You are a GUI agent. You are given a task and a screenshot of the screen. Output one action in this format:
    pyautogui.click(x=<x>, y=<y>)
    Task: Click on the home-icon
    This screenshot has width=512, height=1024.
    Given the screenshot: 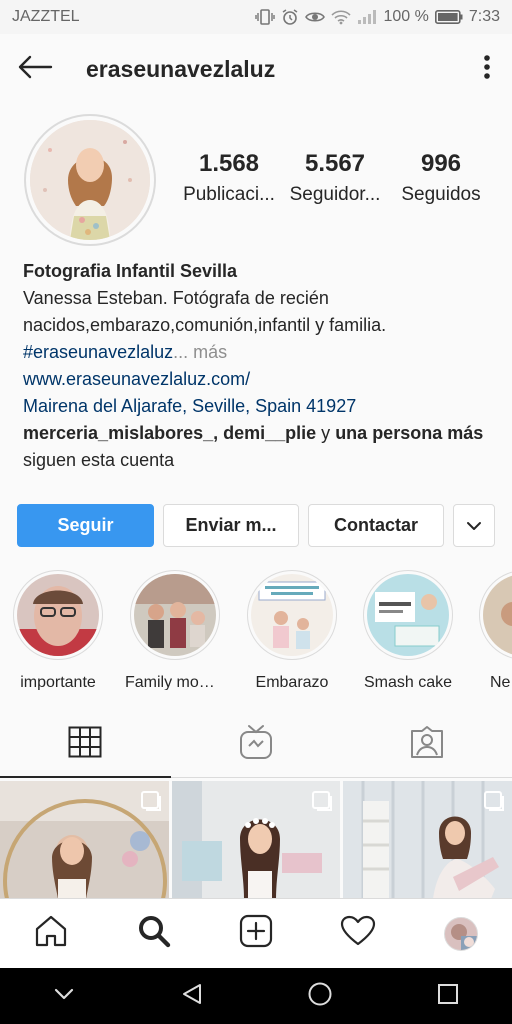 What is the action you would take?
    pyautogui.click(x=51, y=933)
    